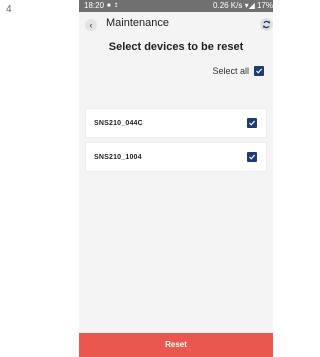 This screenshot has height=357, width=320. Describe the element at coordinates (109, 6) in the screenshot. I see `image-notification-icon: ■` at that location.